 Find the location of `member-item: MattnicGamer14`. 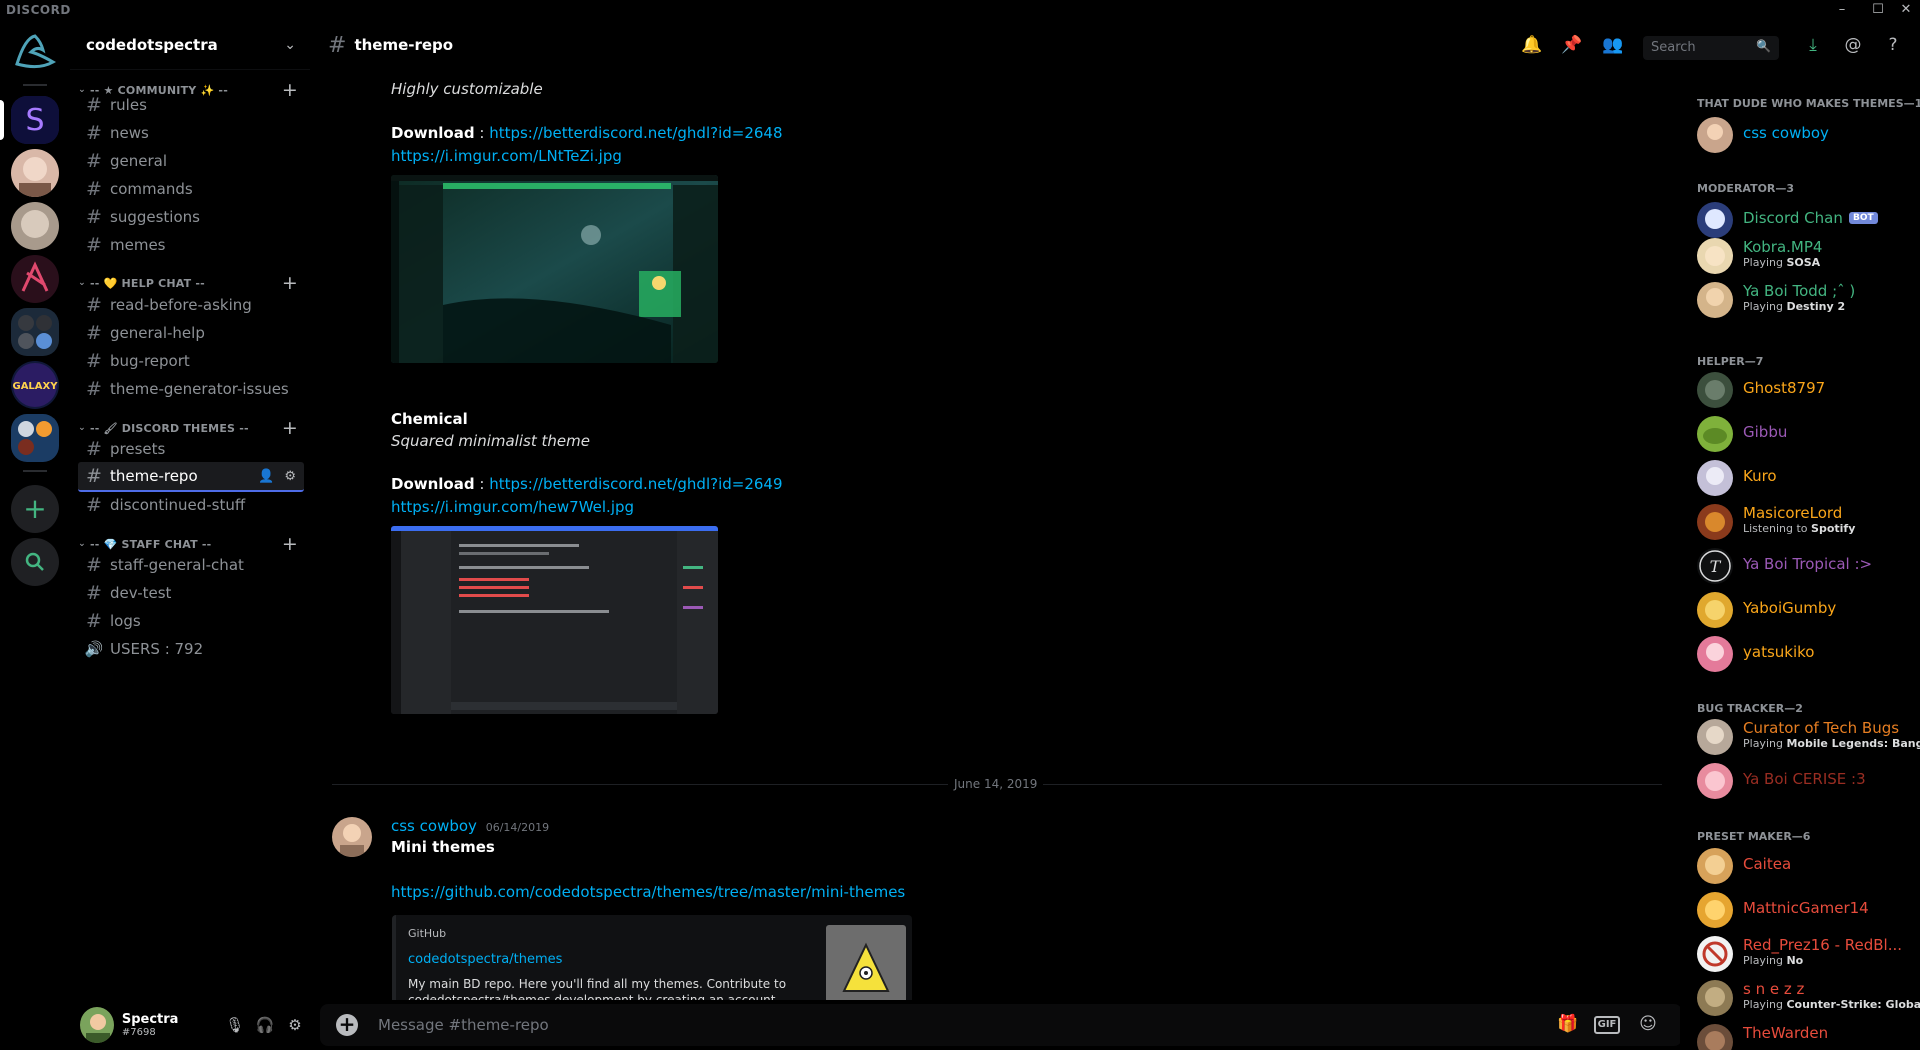

member-item: MattnicGamer14 is located at coordinates (1807, 910).